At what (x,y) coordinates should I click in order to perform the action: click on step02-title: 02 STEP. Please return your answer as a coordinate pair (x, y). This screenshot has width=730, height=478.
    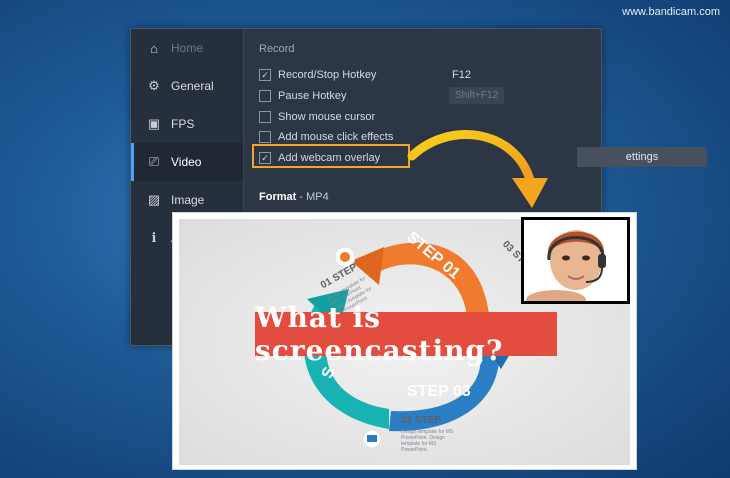
    Looking at the image, I should click on (421, 420).